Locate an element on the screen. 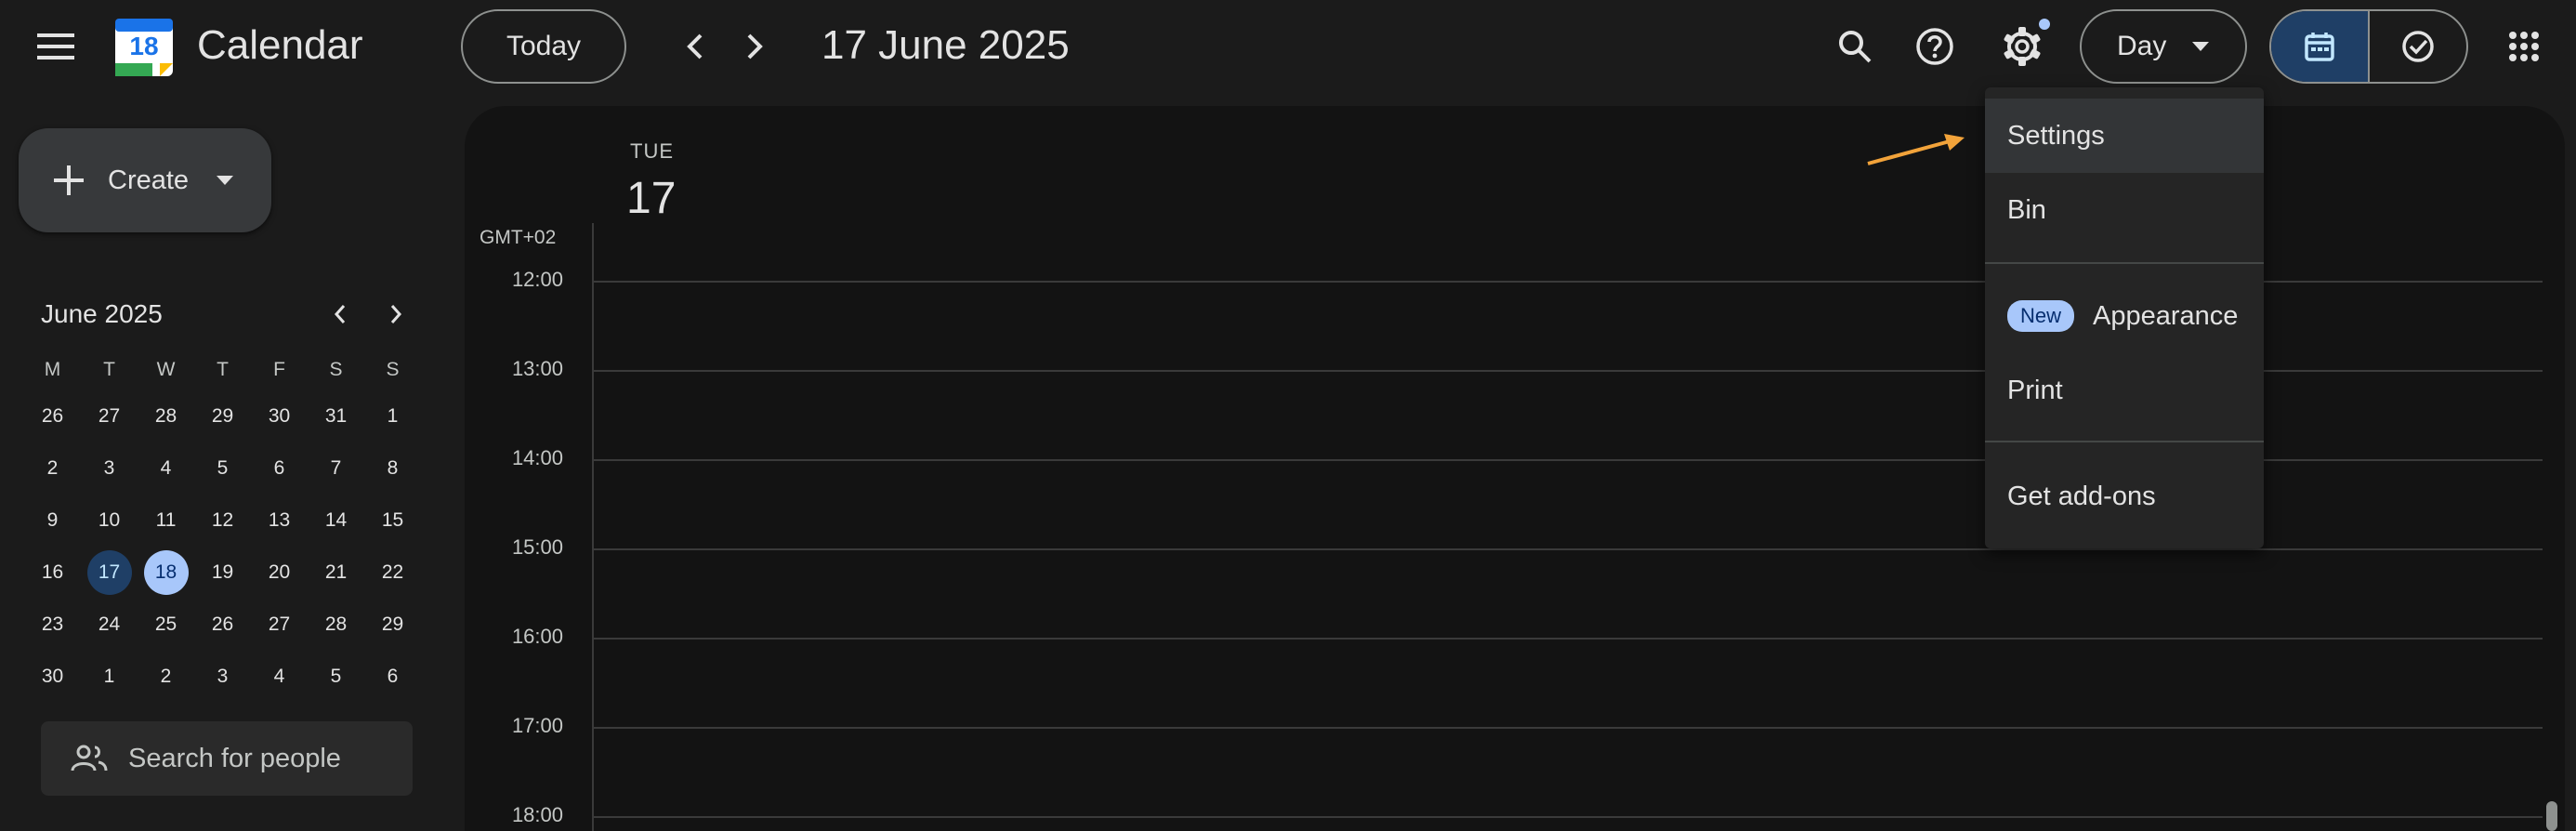  mini-calendar-cell: 25 is located at coordinates (166, 624).